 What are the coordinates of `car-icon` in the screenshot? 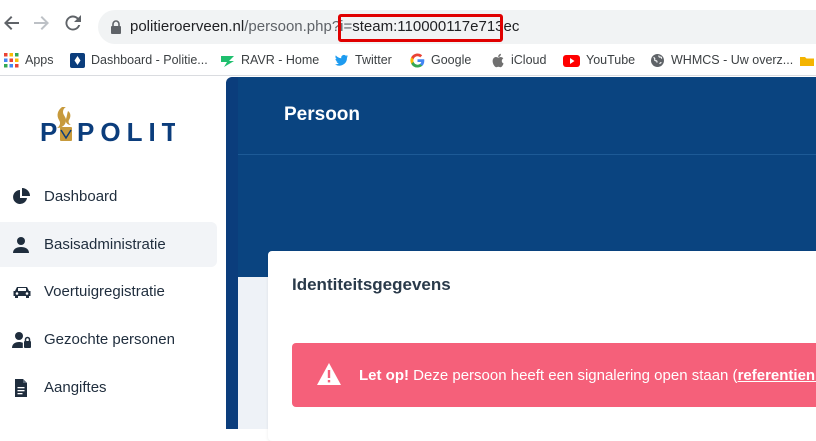 It's located at (22, 292).